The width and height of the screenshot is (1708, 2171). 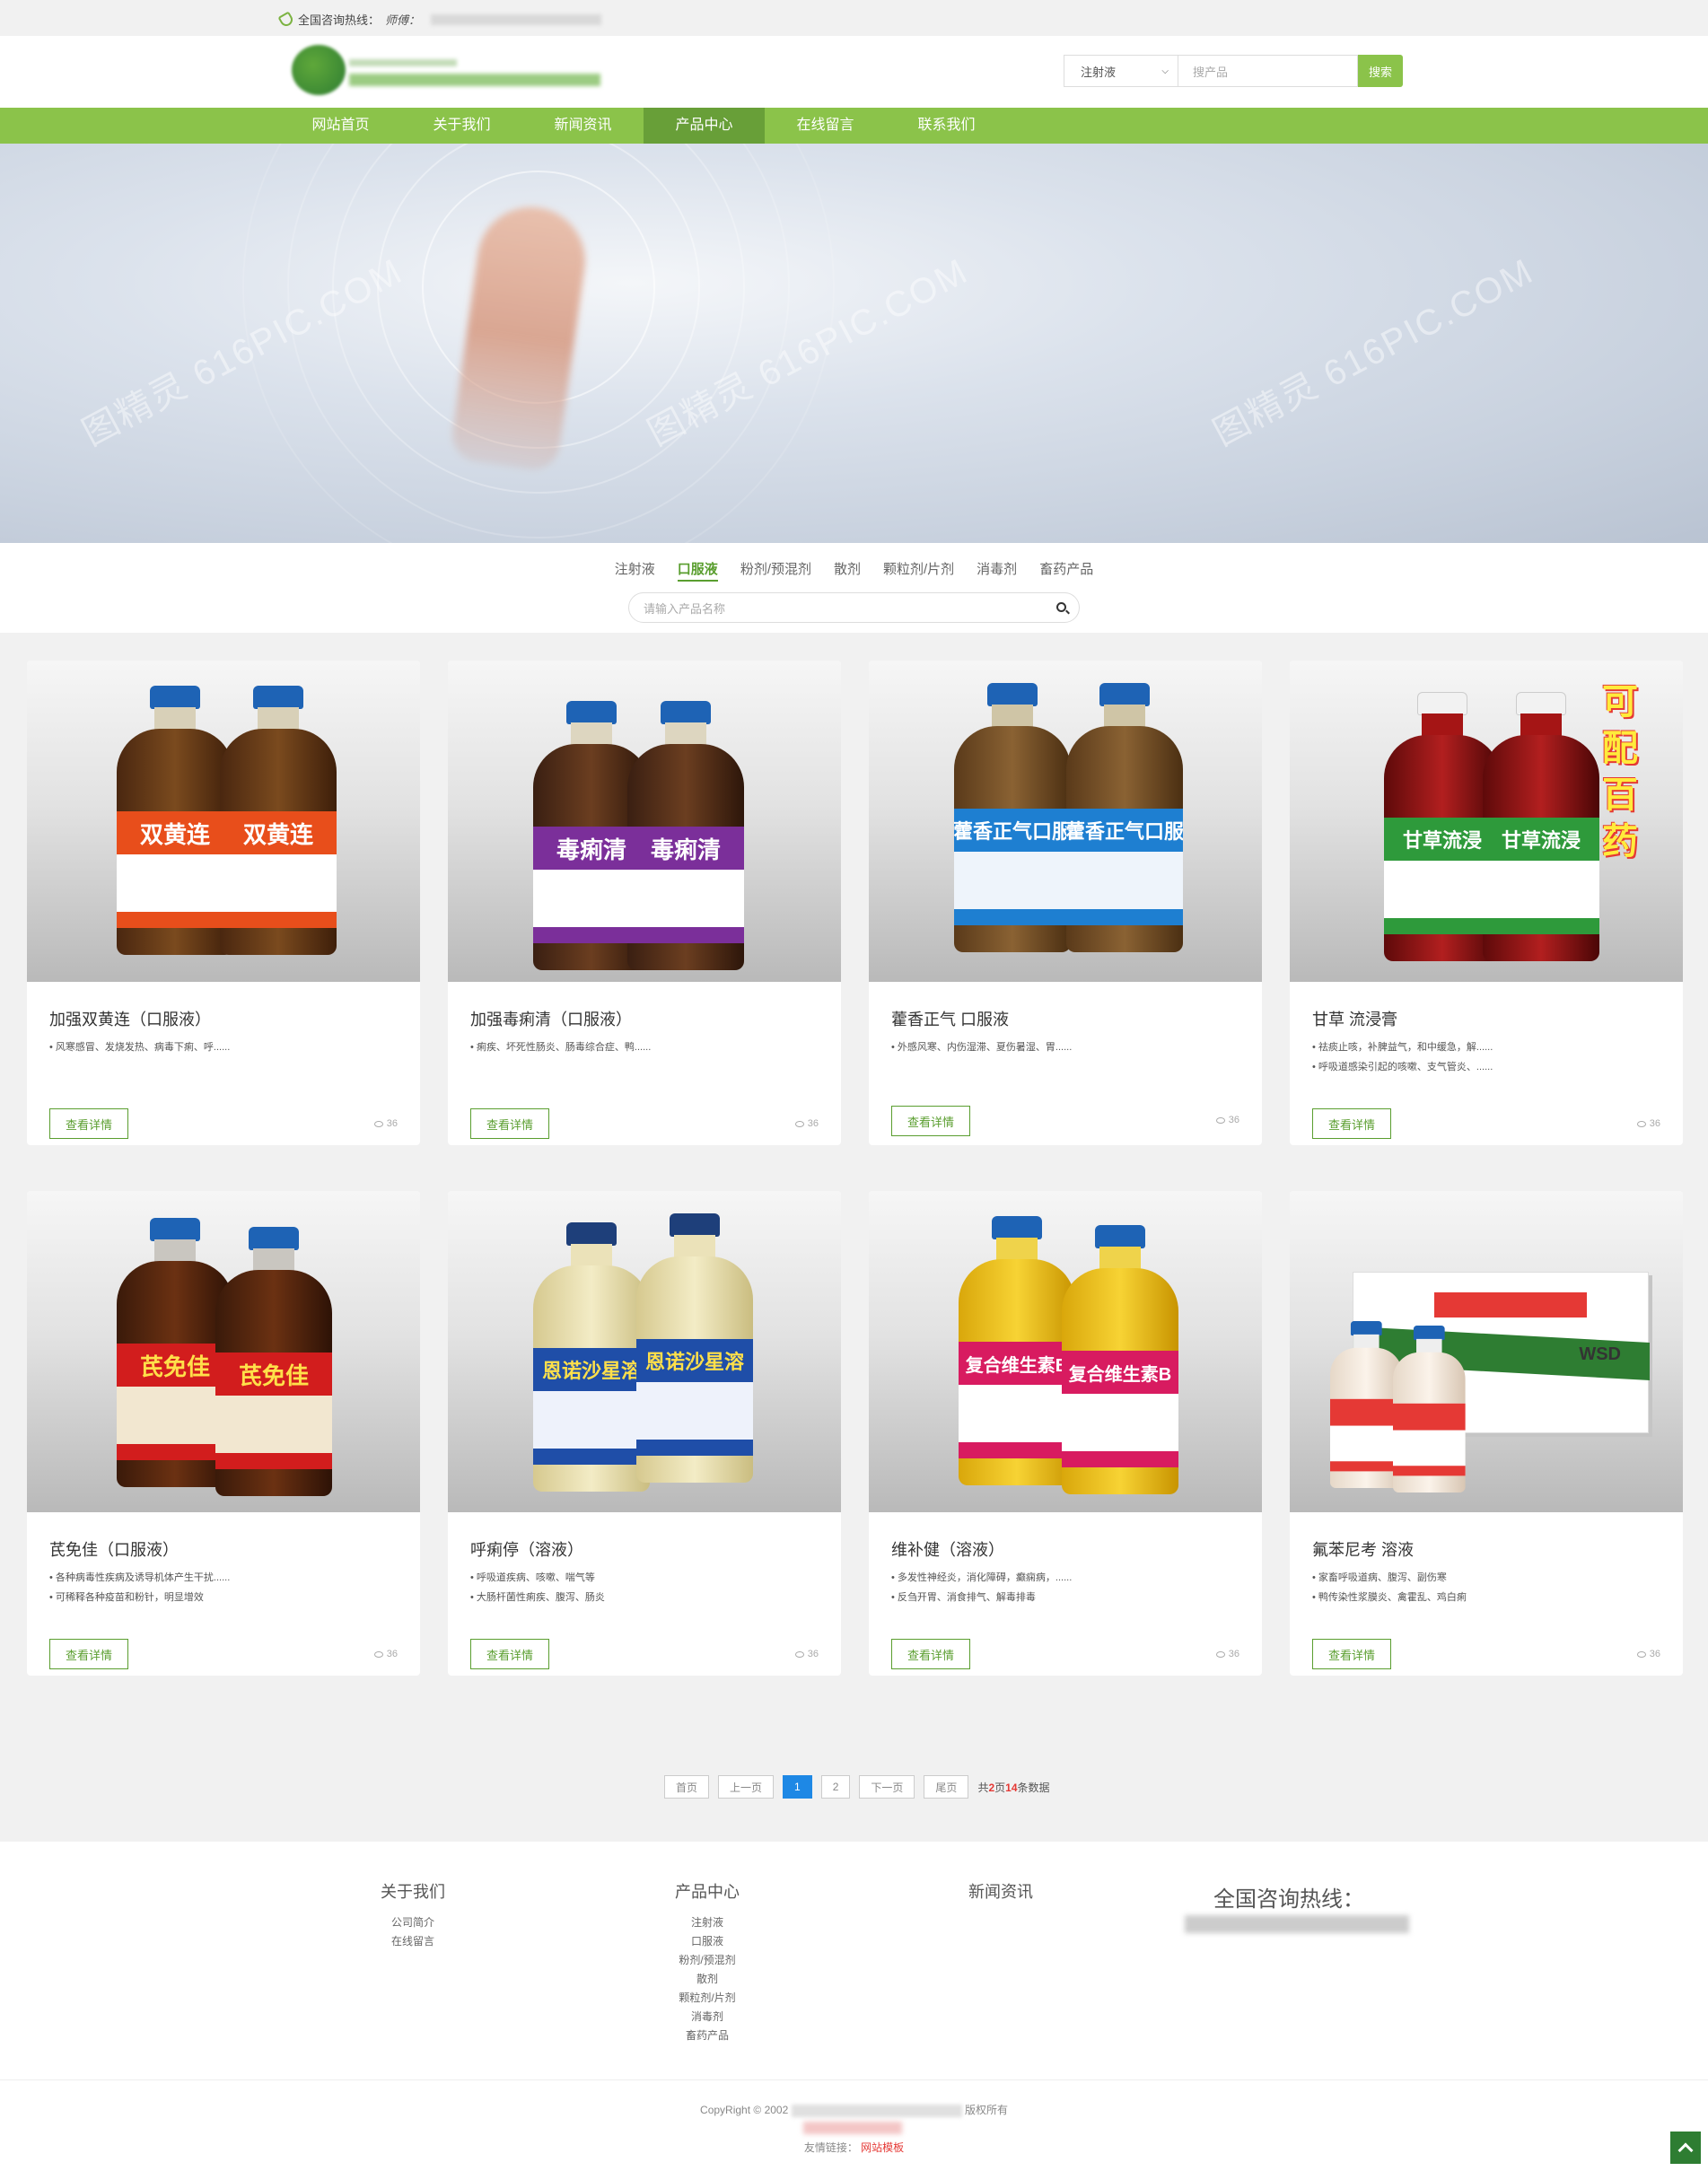 What do you see at coordinates (319, 70) in the screenshot?
I see `logo-mark` at bounding box center [319, 70].